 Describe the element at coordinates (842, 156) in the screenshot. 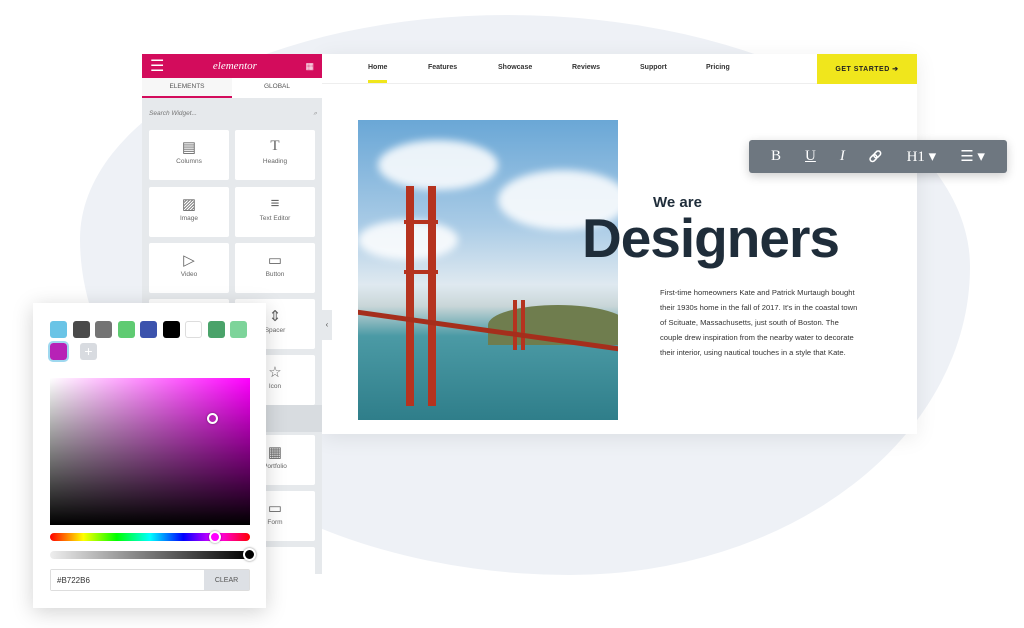

I see `italic-button: I` at that location.